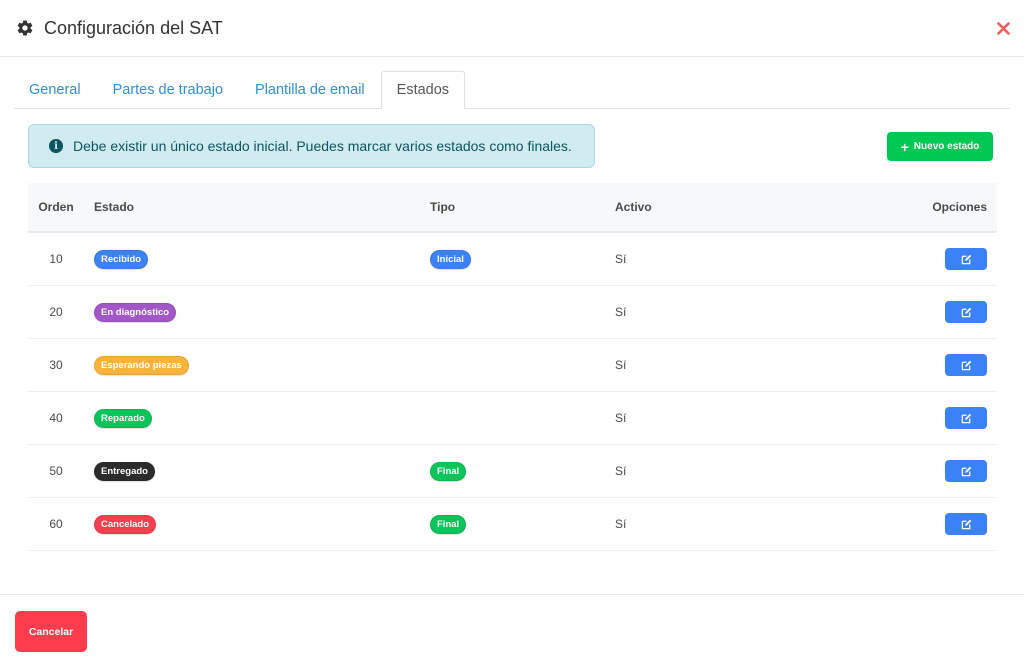 This screenshot has width=1024, height=666. What do you see at coordinates (168, 89) in the screenshot?
I see `tab-partes-de-trabajo: Partes de trabajo` at bounding box center [168, 89].